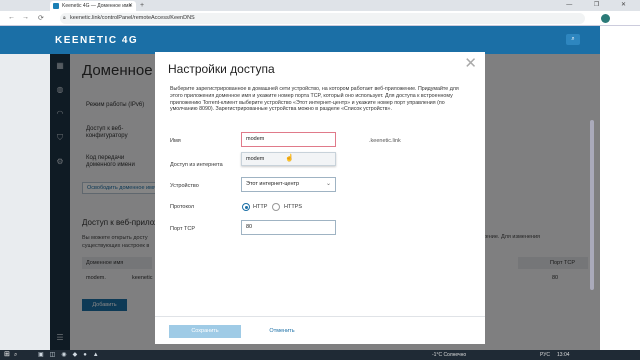  What do you see at coordinates (288, 139) in the screenshot?
I see `name-input: modem` at bounding box center [288, 139].